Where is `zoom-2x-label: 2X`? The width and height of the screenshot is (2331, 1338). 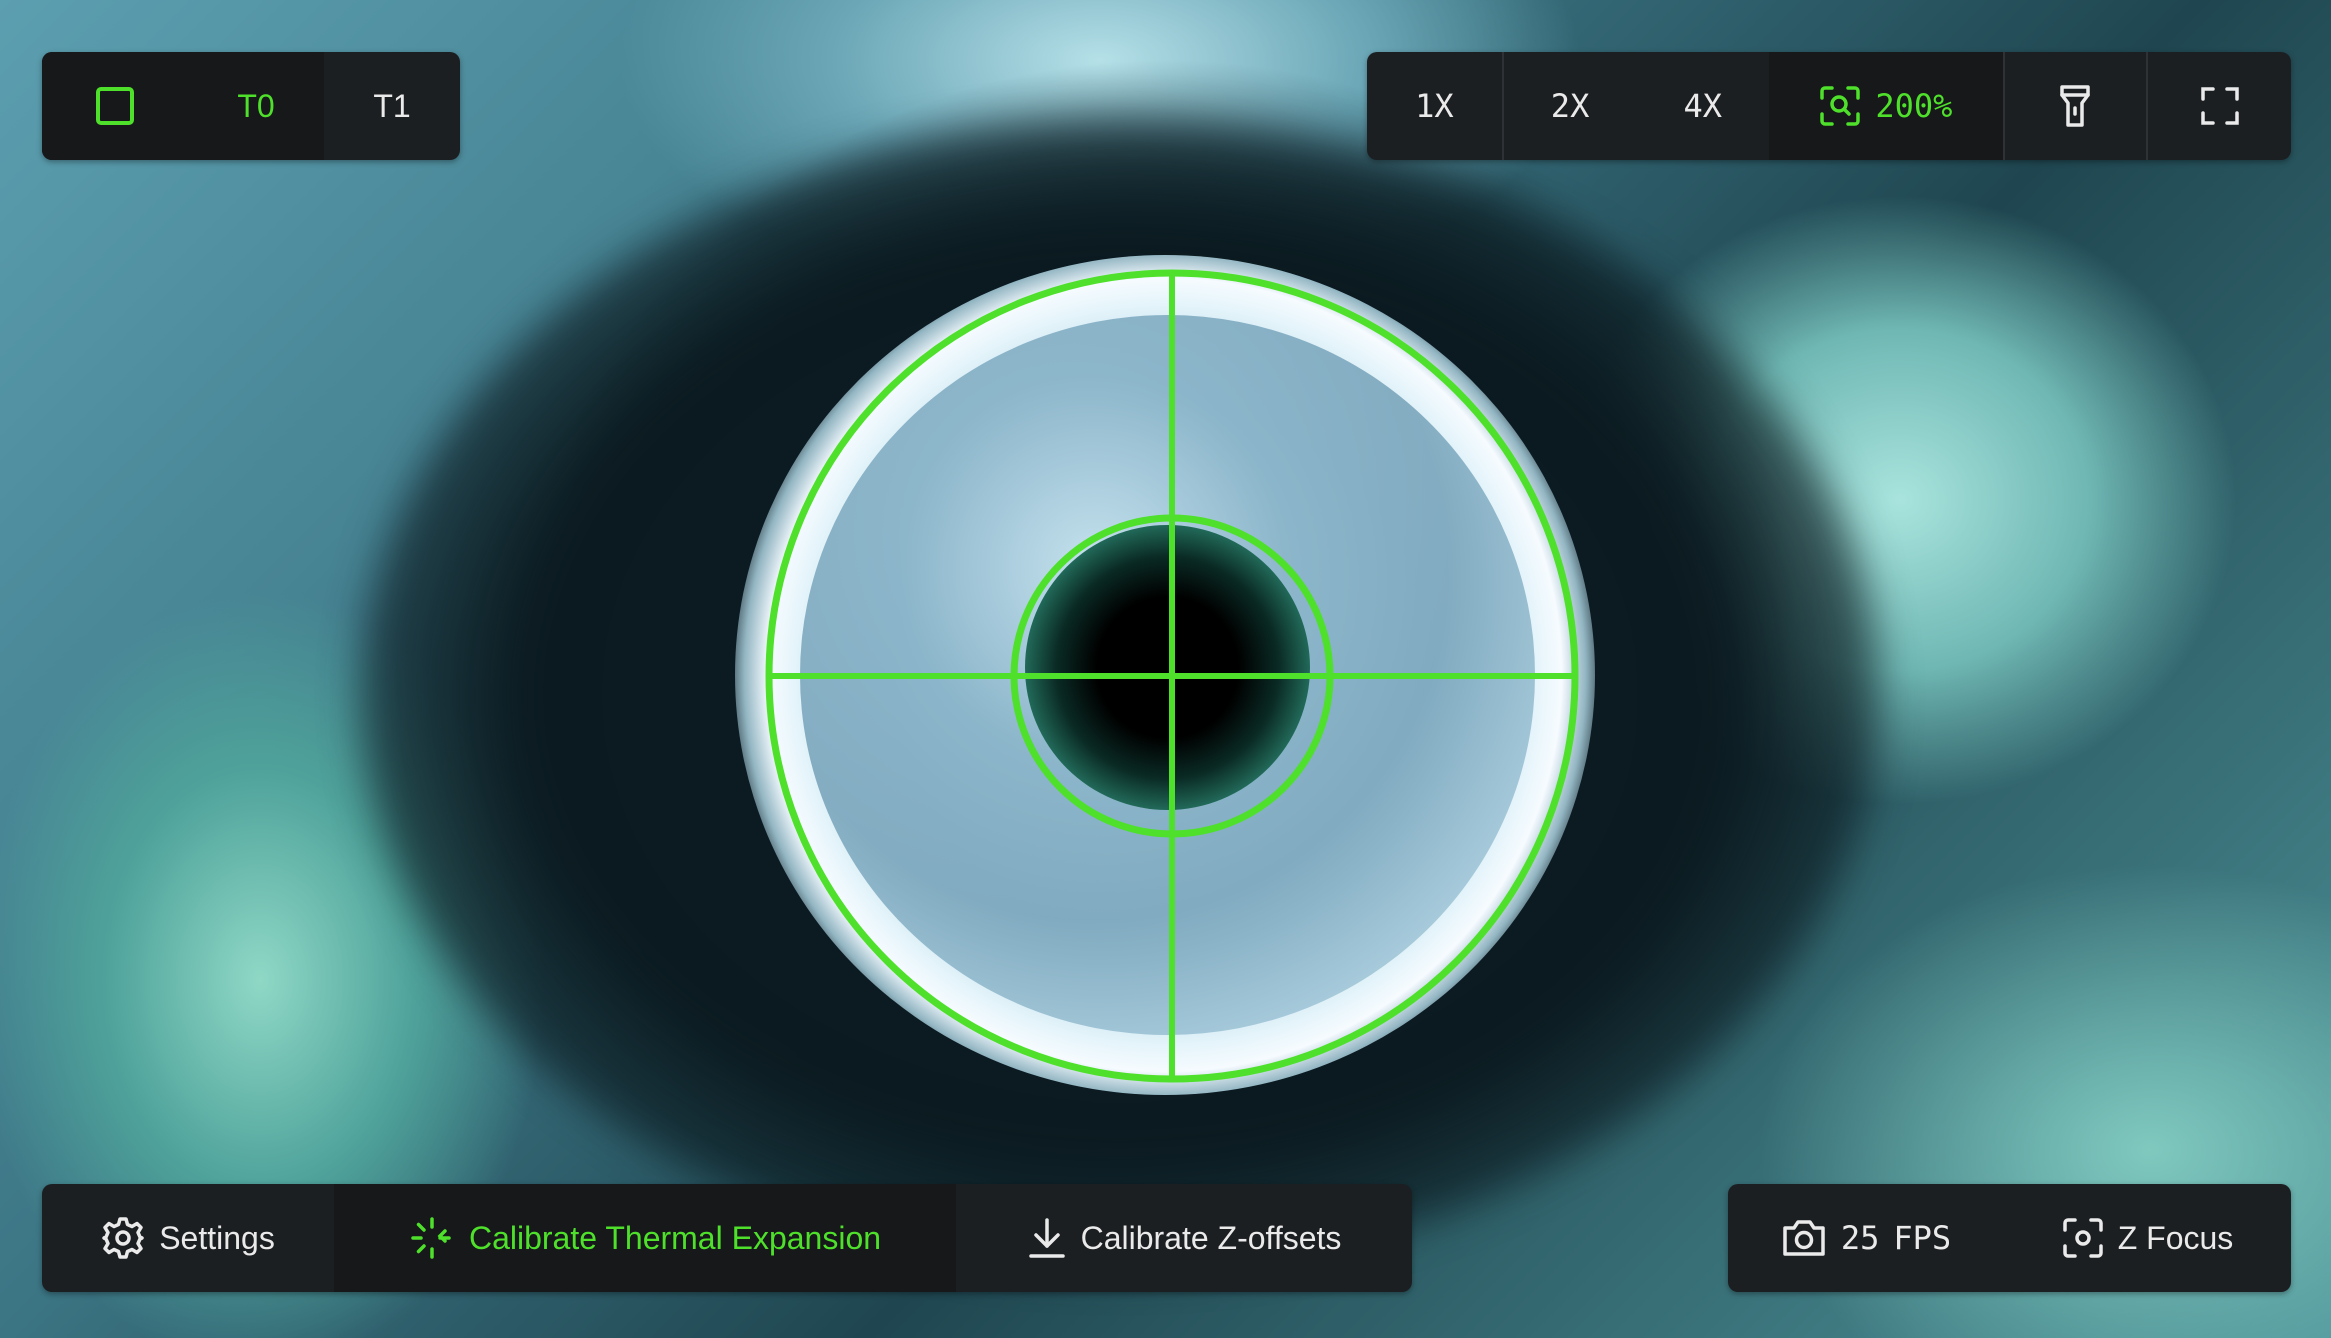
zoom-2x-label: 2X is located at coordinates (1570, 106).